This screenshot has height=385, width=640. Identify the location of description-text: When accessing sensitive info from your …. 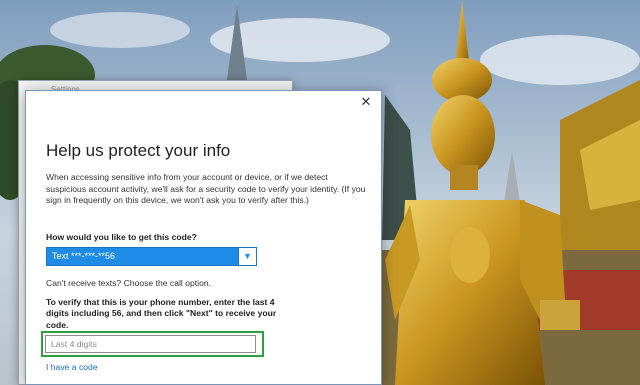
(206, 189).